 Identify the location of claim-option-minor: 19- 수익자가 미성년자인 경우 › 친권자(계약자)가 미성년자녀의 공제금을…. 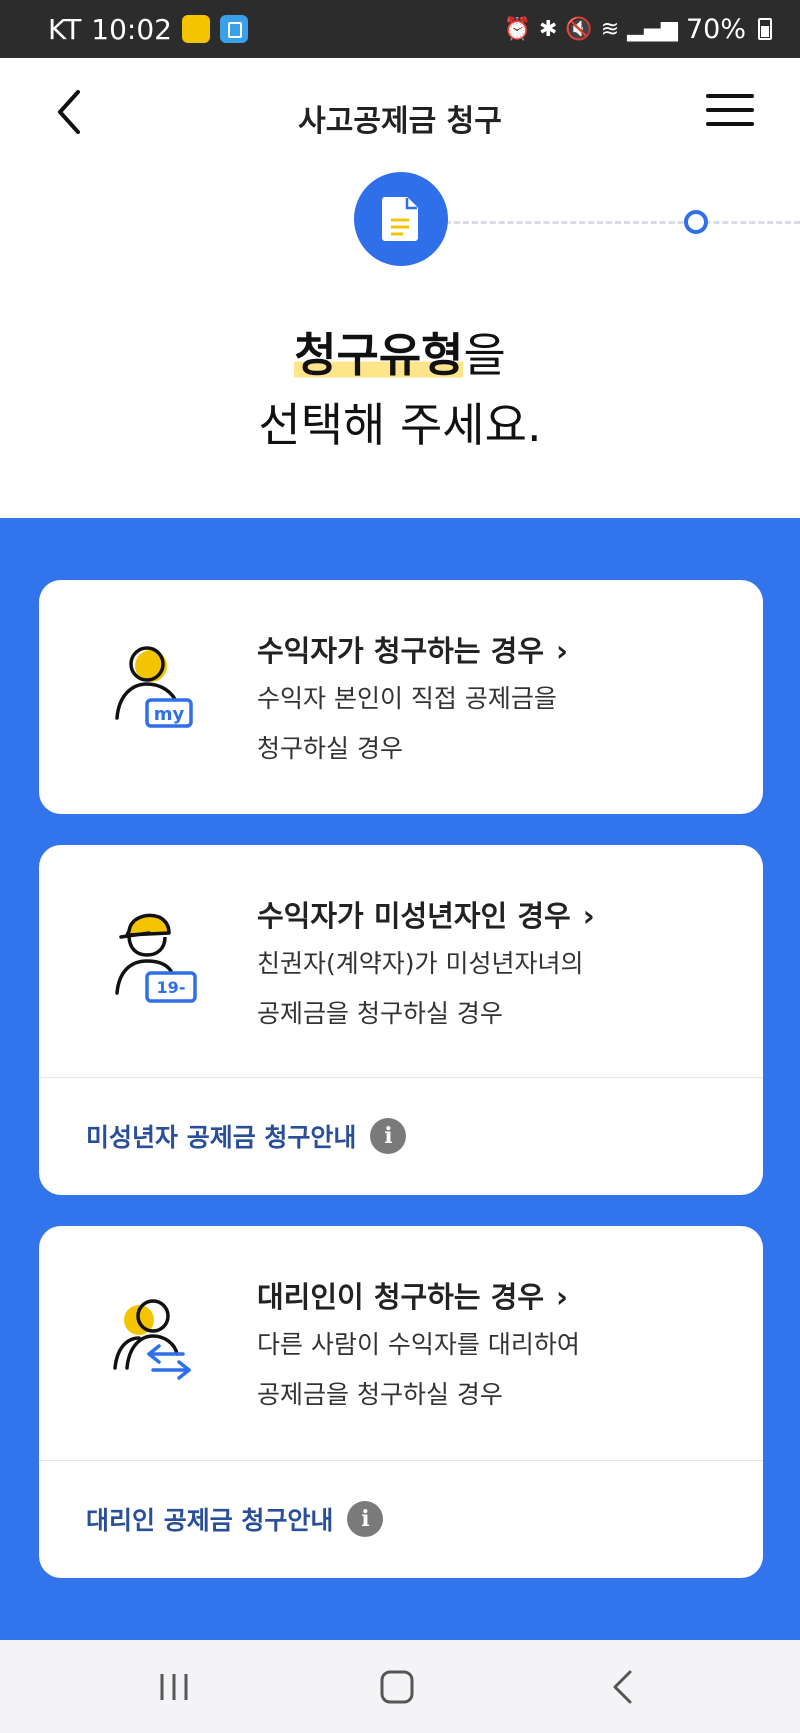
(401, 961).